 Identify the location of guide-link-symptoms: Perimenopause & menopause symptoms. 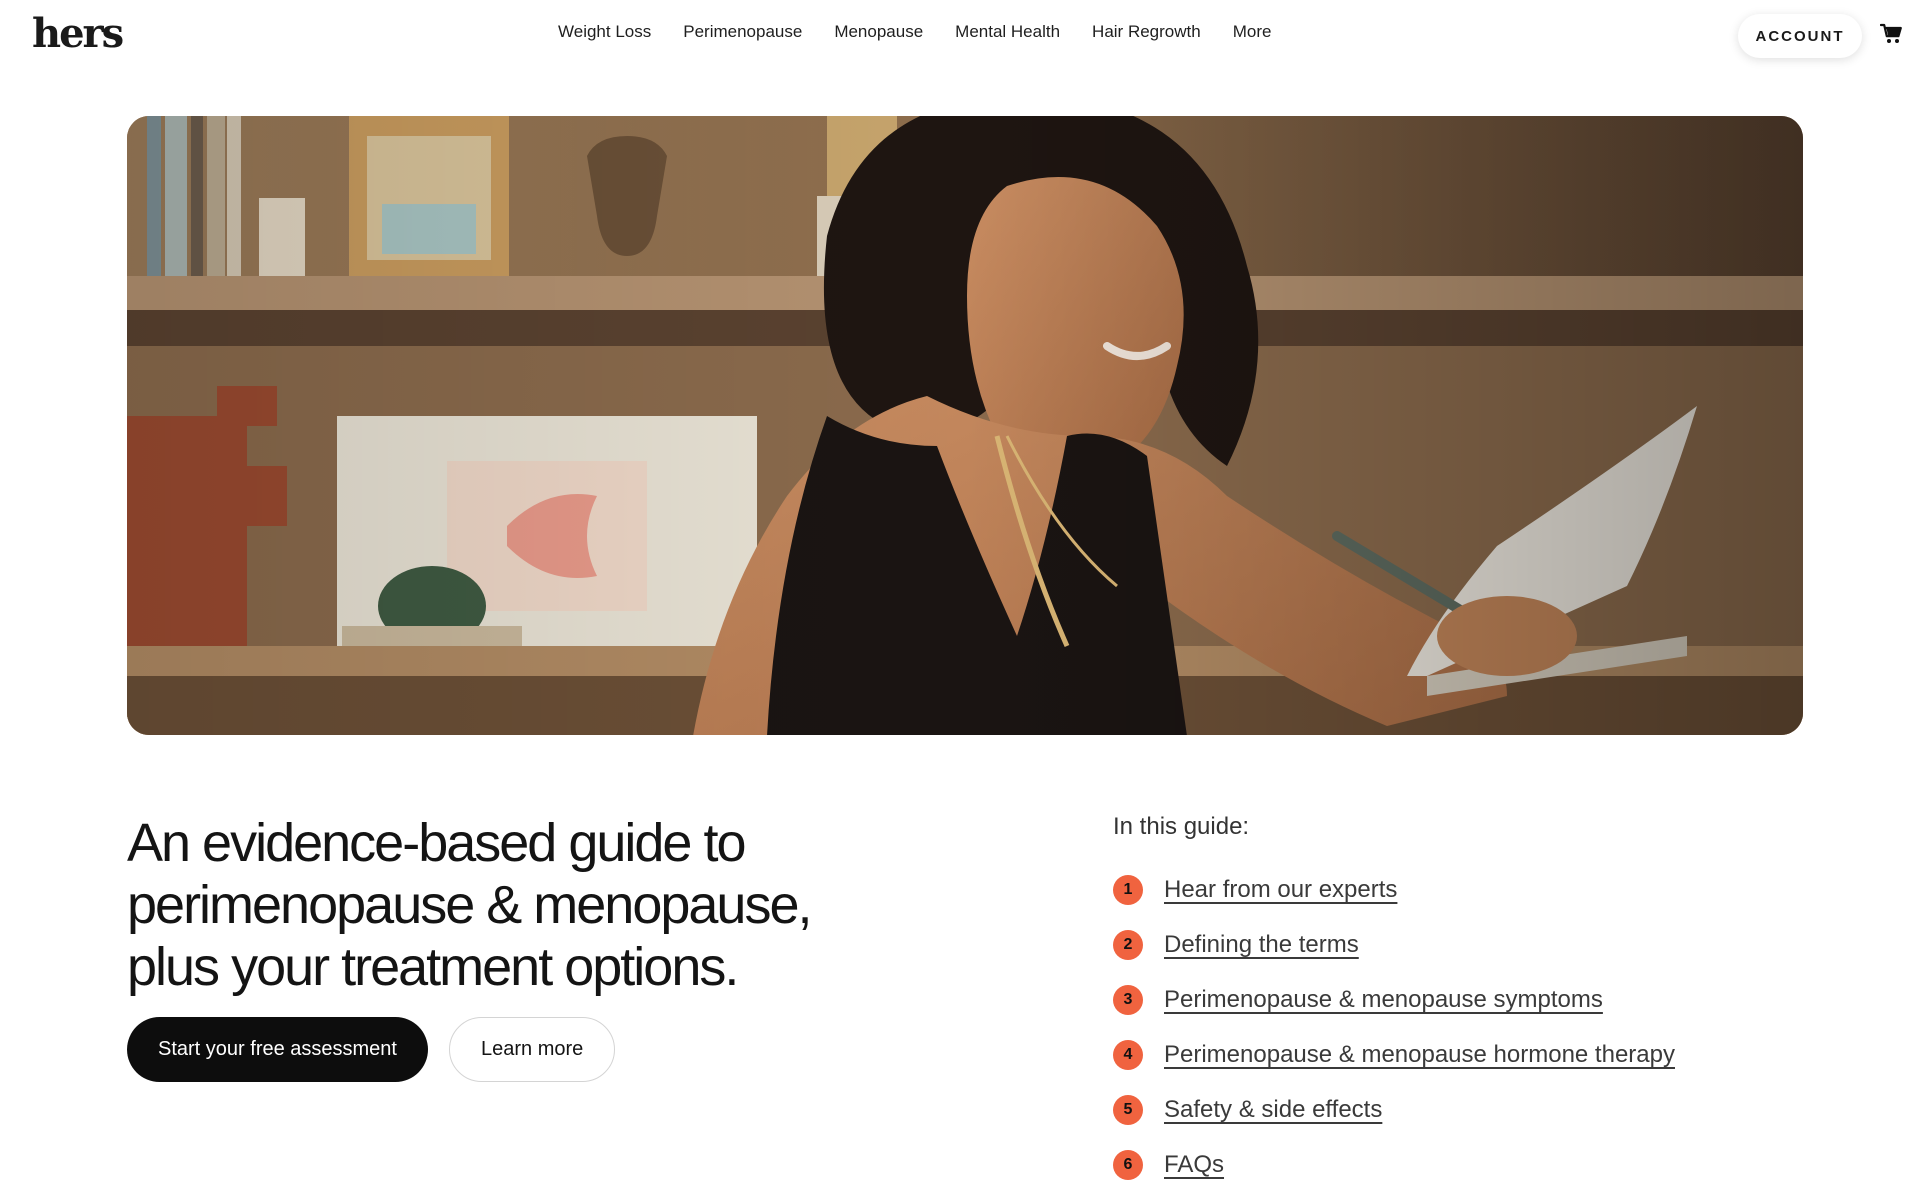
(1383, 1000).